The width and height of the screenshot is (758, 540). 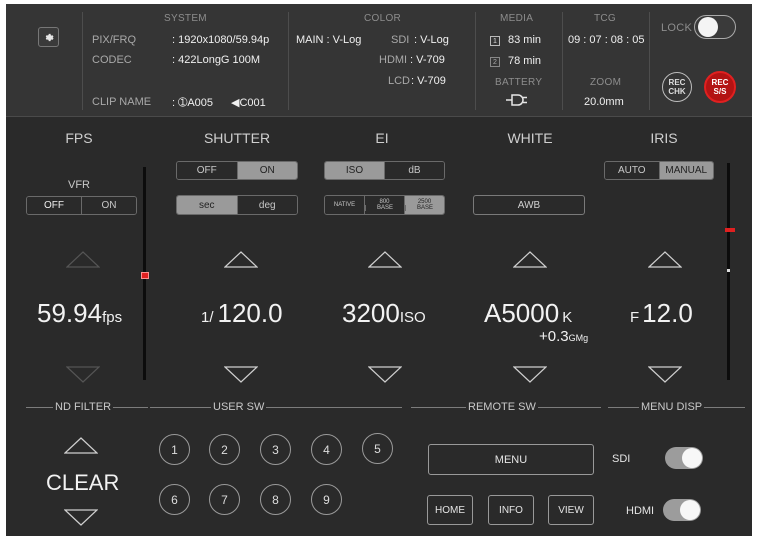 What do you see at coordinates (79, 138) in the screenshot?
I see `fps-header: FPS` at bounding box center [79, 138].